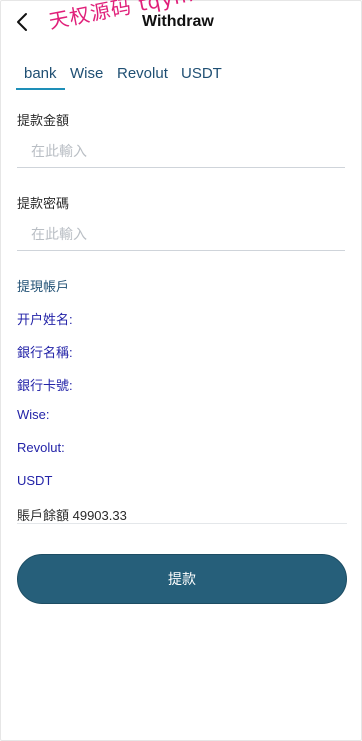 The width and height of the screenshot is (362, 741). Describe the element at coordinates (182, 514) in the screenshot. I see `account-balance: 賬戶餘額 49903.33` at that location.